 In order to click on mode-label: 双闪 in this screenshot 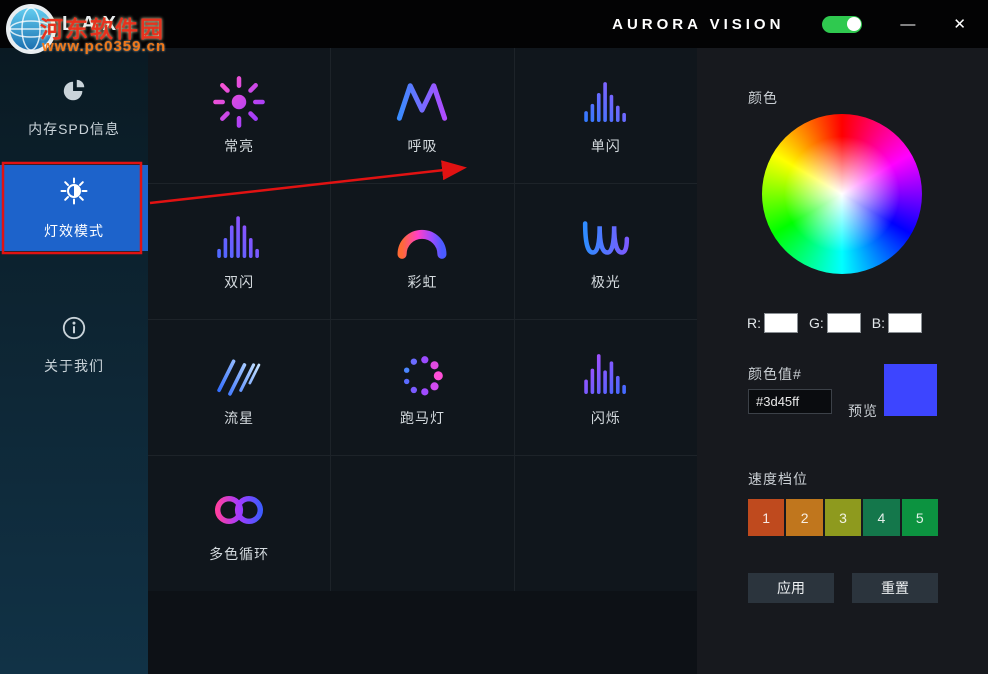, I will do `click(239, 282)`.